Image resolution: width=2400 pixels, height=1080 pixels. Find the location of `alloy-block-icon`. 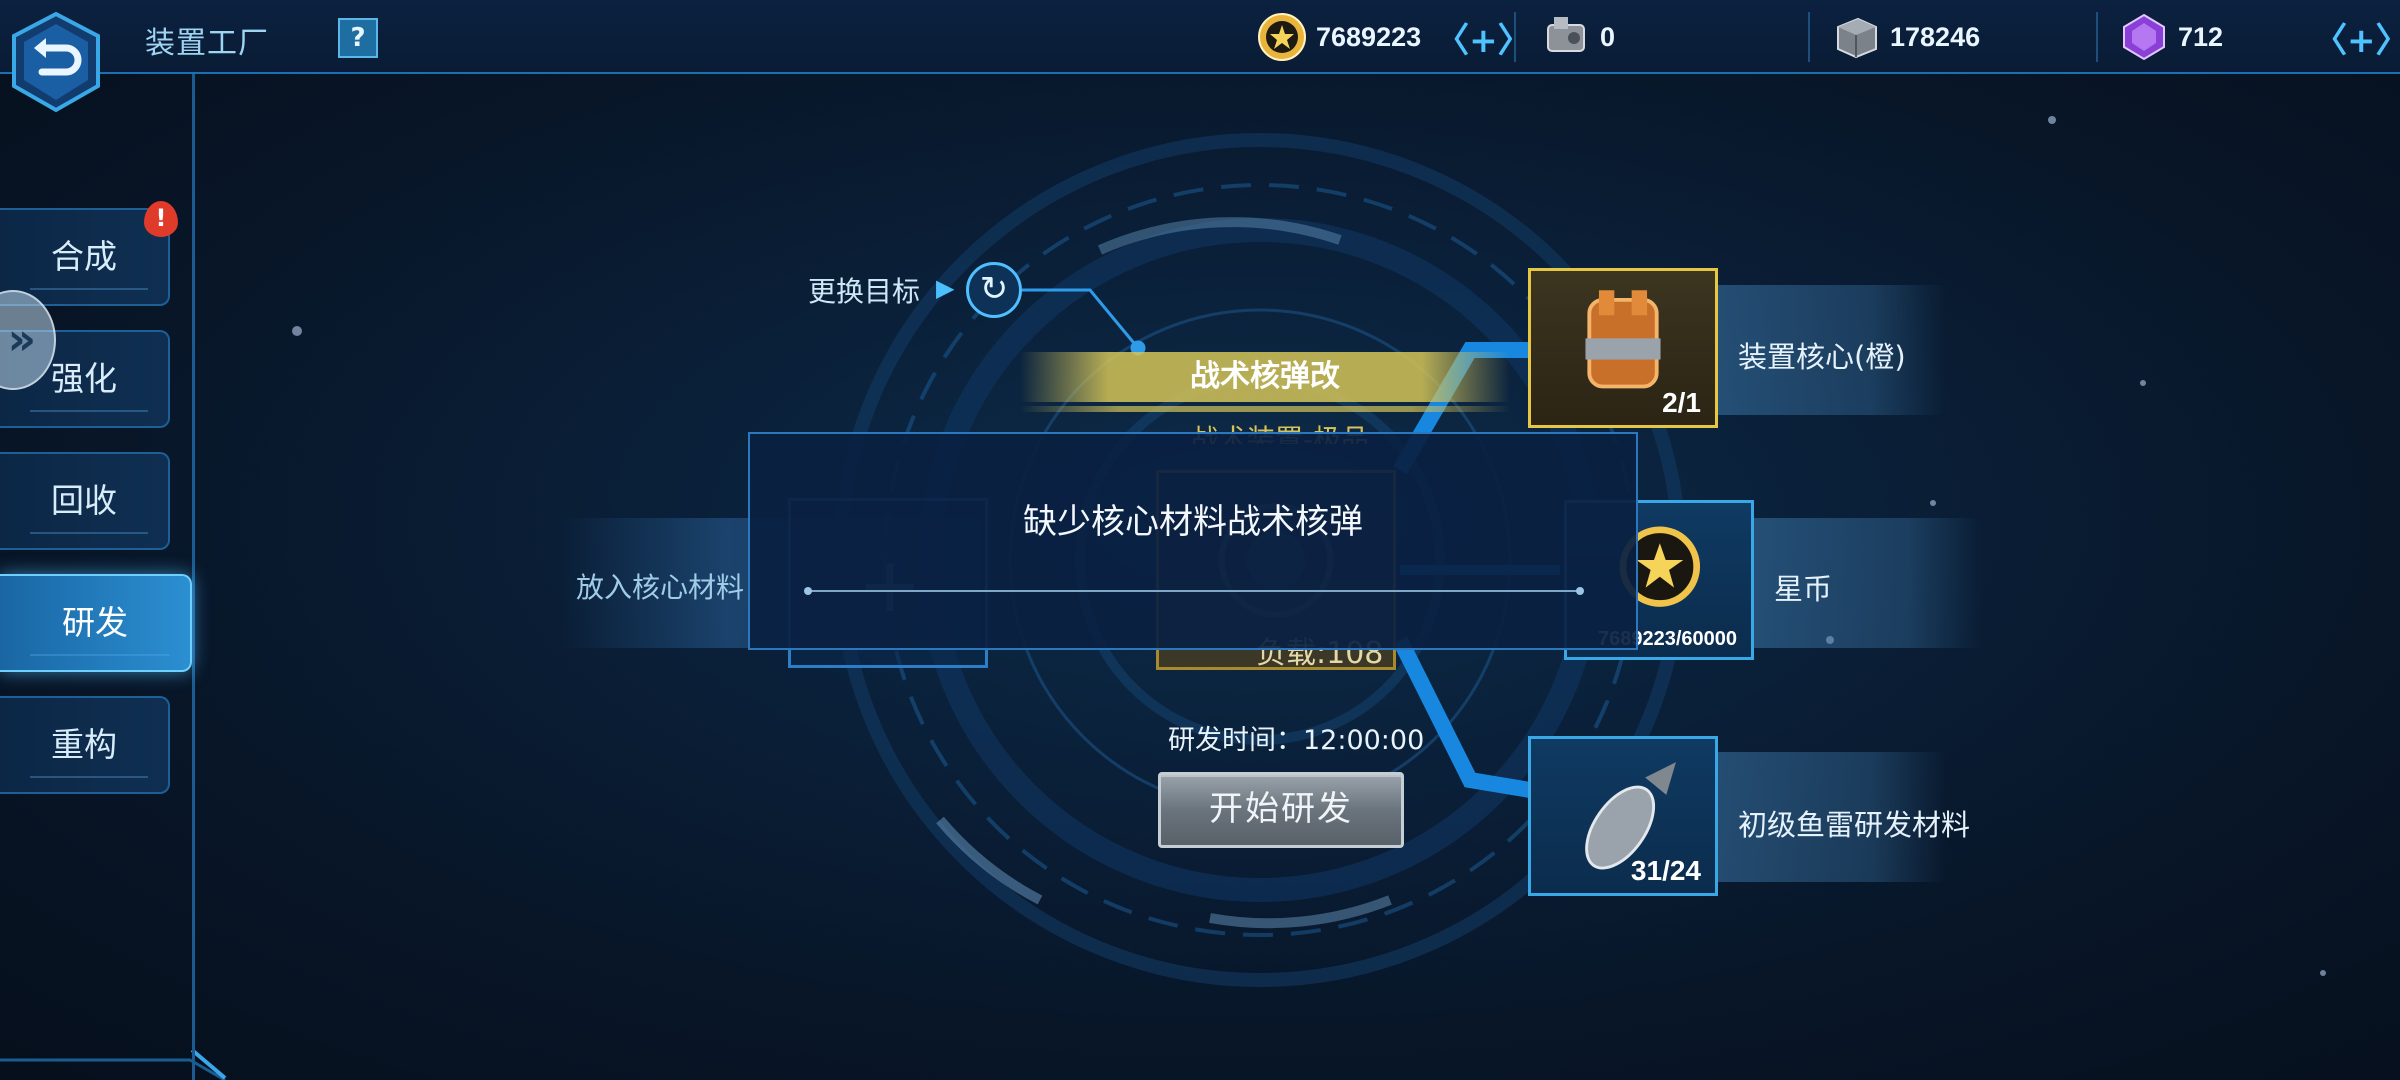

alloy-block-icon is located at coordinates (1857, 38).